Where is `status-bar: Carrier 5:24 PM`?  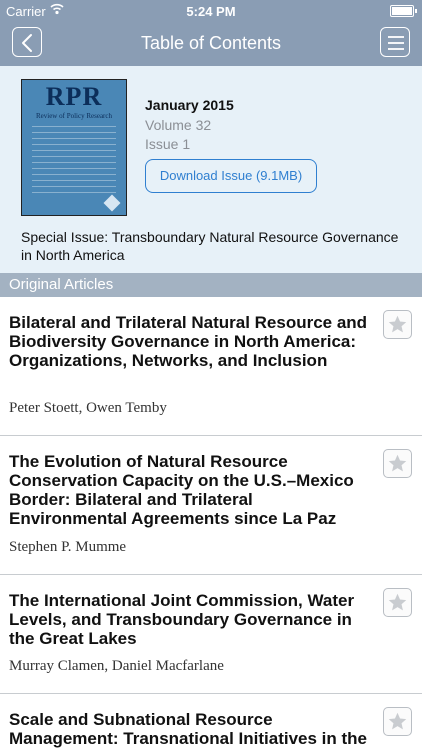 status-bar: Carrier 5:24 PM is located at coordinates (211, 11).